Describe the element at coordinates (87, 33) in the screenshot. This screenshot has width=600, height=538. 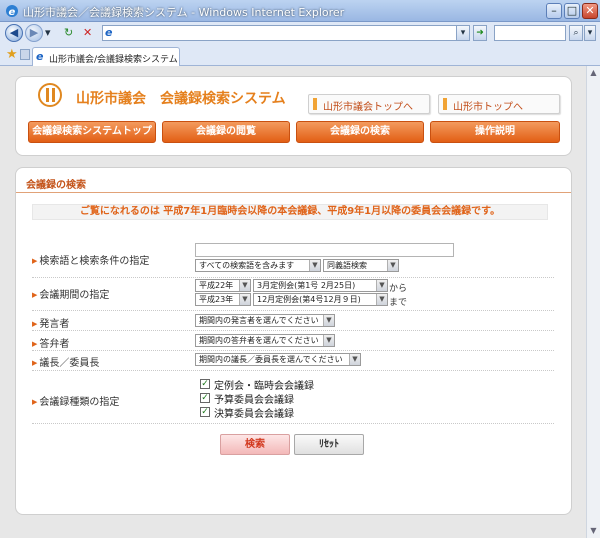
I see `stop-icon: ✕` at that location.